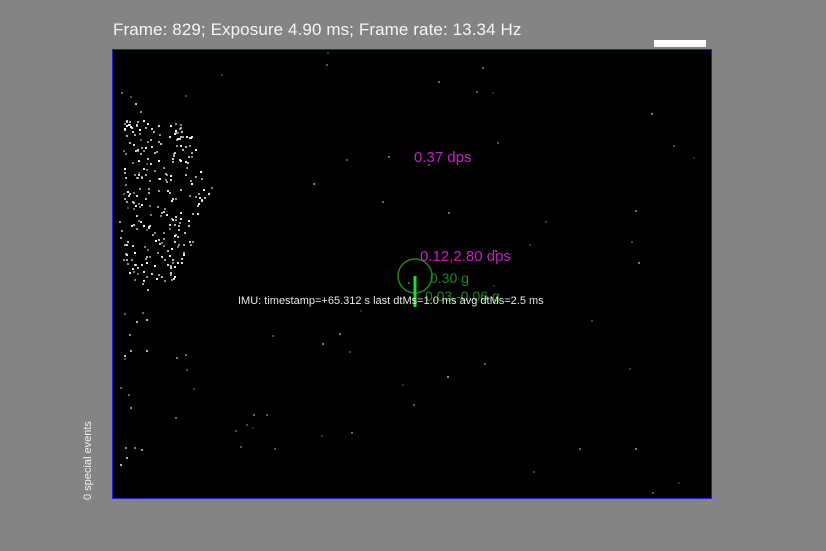 Image resolution: width=826 pixels, height=551 pixels. I want to click on special-events-count: 0 special events, so click(88, 460).